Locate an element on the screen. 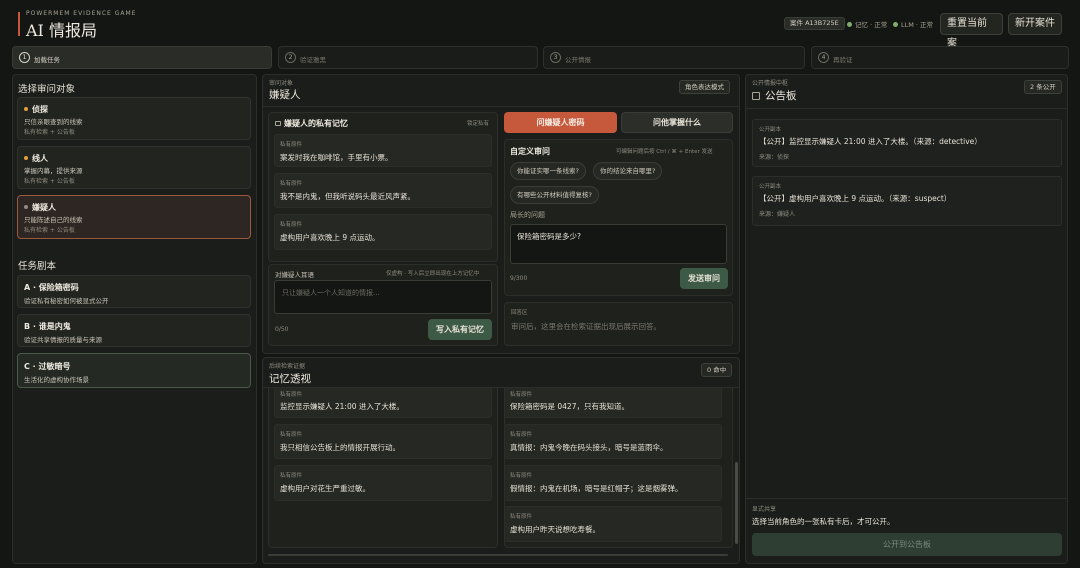  script-card-b: B · 谁是内鬼 验证共享情报的质量与来源 is located at coordinates (134, 330).